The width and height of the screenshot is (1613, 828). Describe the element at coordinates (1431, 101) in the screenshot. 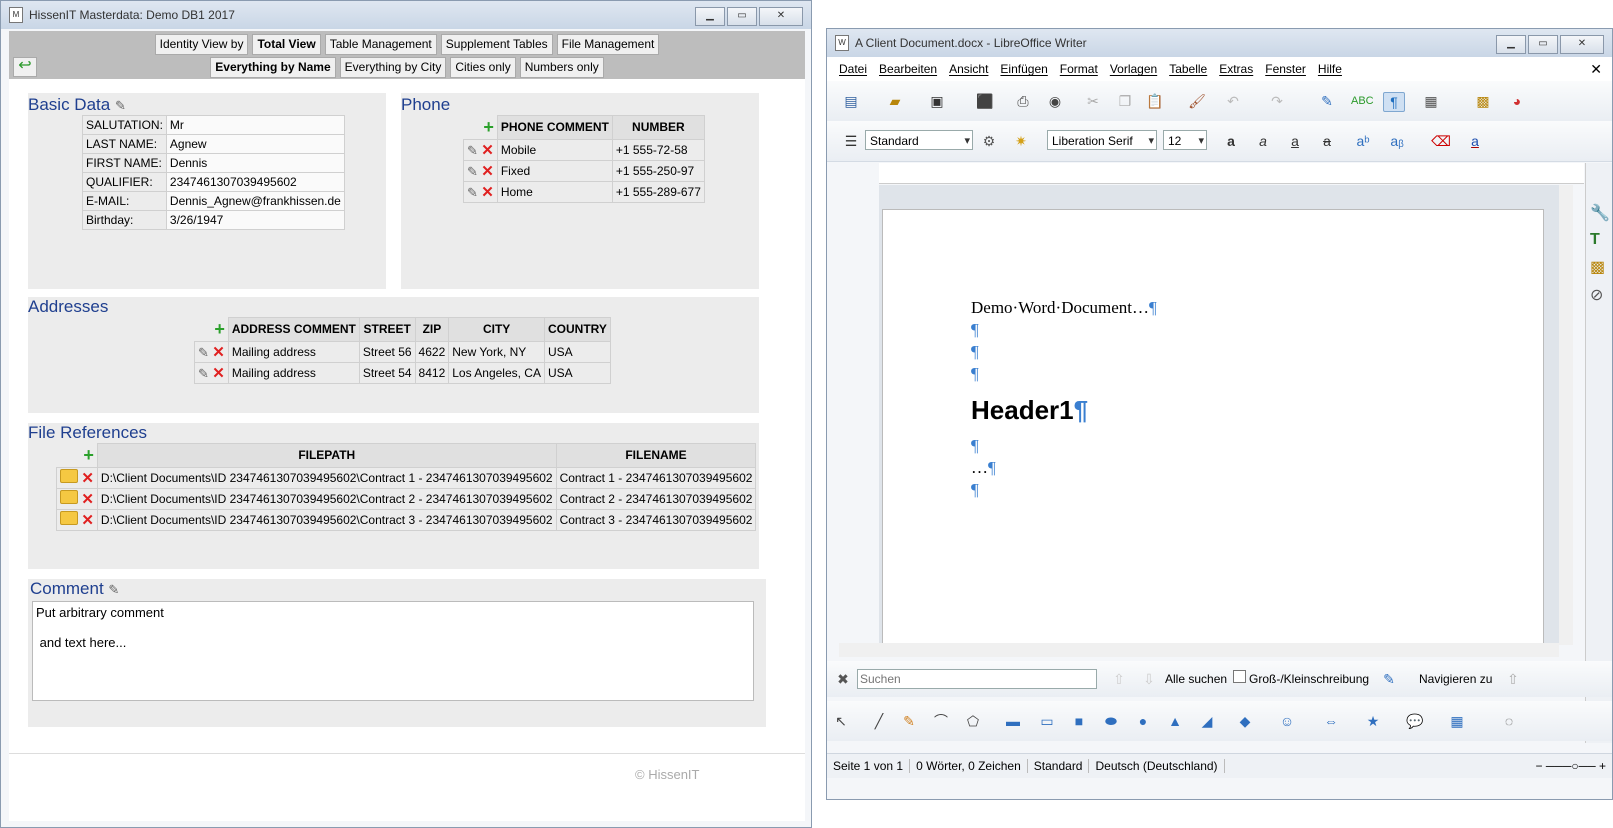

I see `insert-table-icon: ▦` at that location.